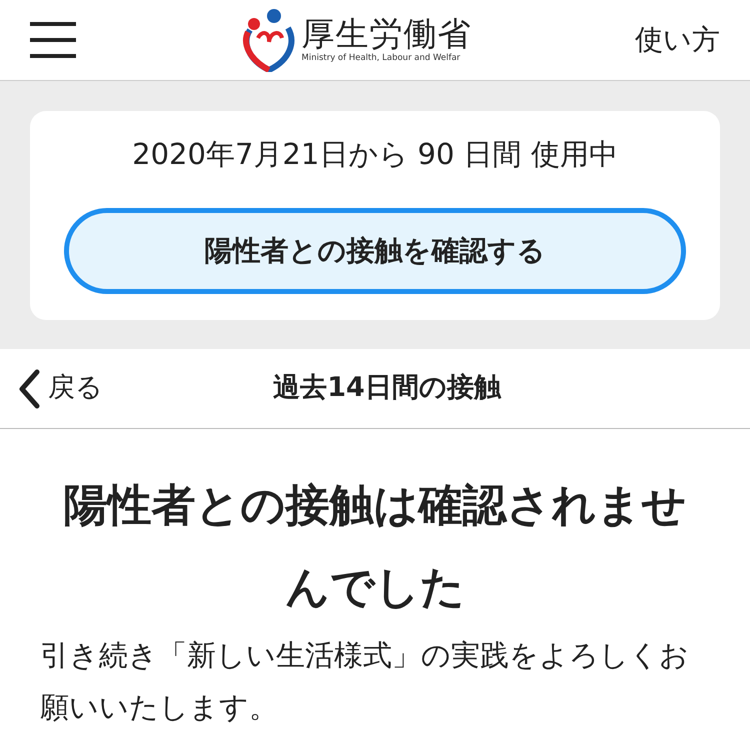  Describe the element at coordinates (375, 251) in the screenshot. I see `check-contact-button: 陽性者との接触を確認する` at that location.